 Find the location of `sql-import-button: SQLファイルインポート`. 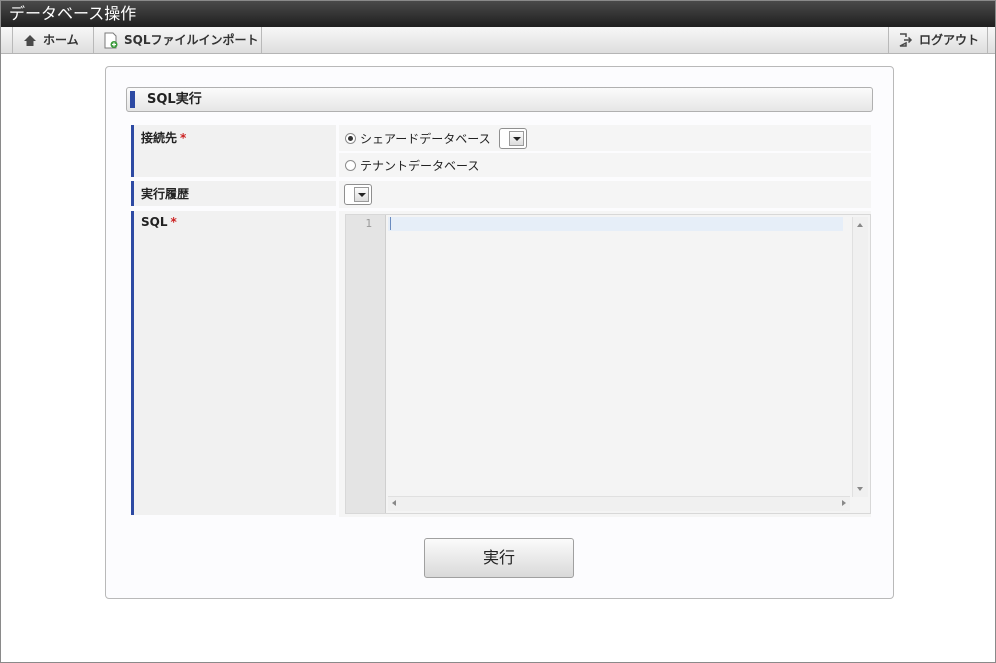

sql-import-button: SQLファイルインポート is located at coordinates (181, 40).